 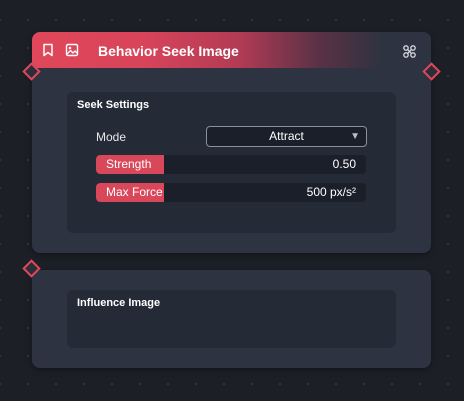 What do you see at coordinates (355, 136) in the screenshot?
I see `chevron-down-icon: ▼` at bounding box center [355, 136].